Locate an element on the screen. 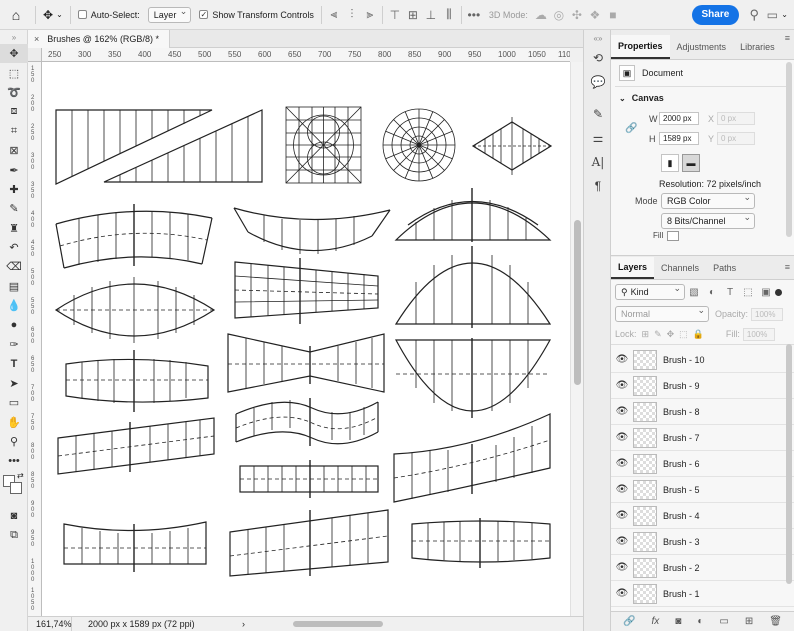 Image resolution: width=794 pixels, height=631 pixels. marquee-tool-icon: ⬚ is located at coordinates (14, 72).